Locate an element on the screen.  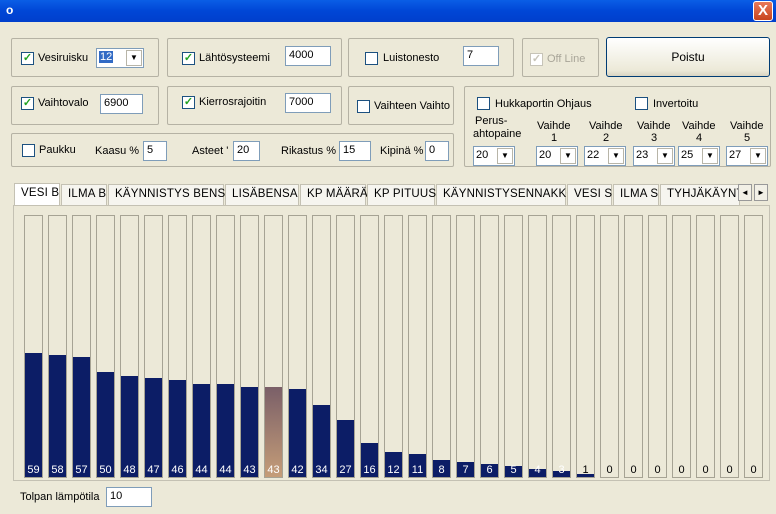
tab-scroll-left-icon: ◄ is located at coordinates (745, 192).